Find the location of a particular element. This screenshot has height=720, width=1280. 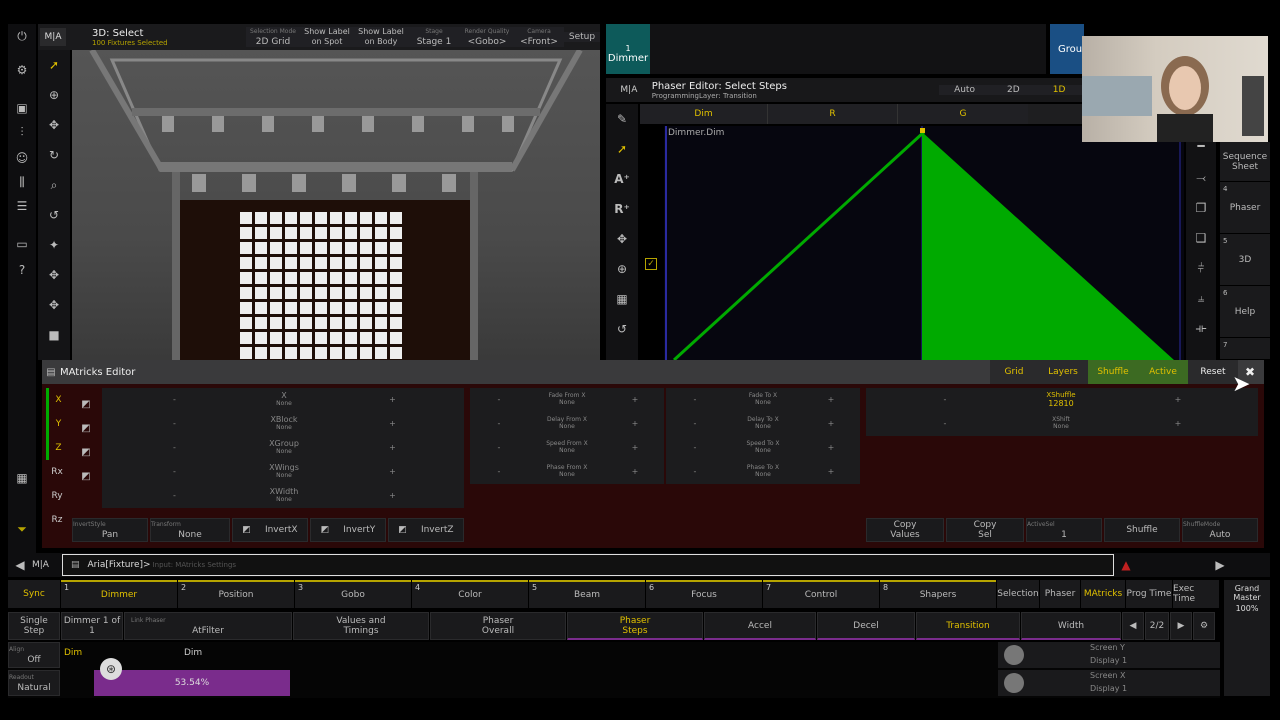

xshift-field: XShift None is located at coordinates (1061, 423).